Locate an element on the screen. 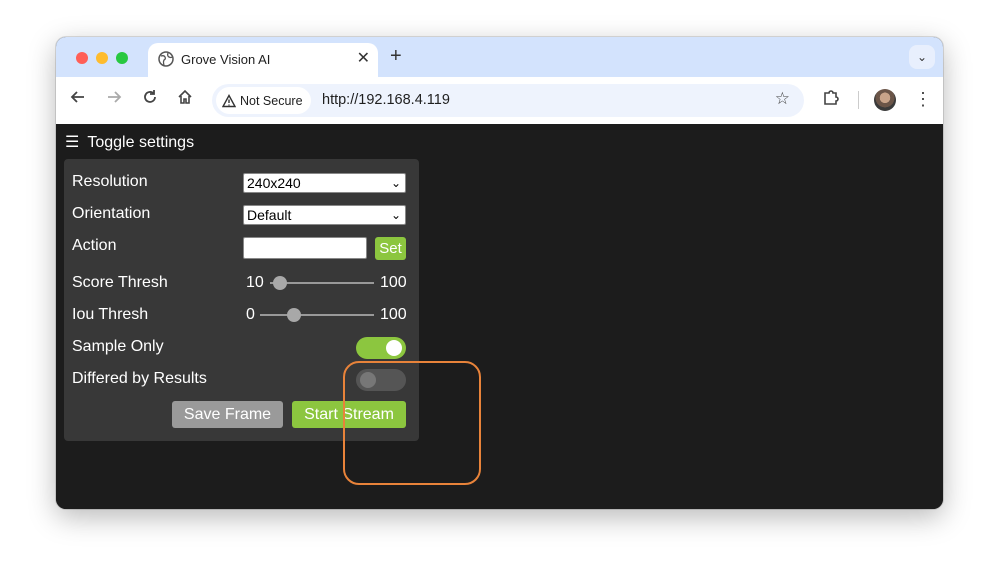 The height and width of the screenshot is (584, 1000). resolution-select: 240x240 ⌄ is located at coordinates (324, 183).